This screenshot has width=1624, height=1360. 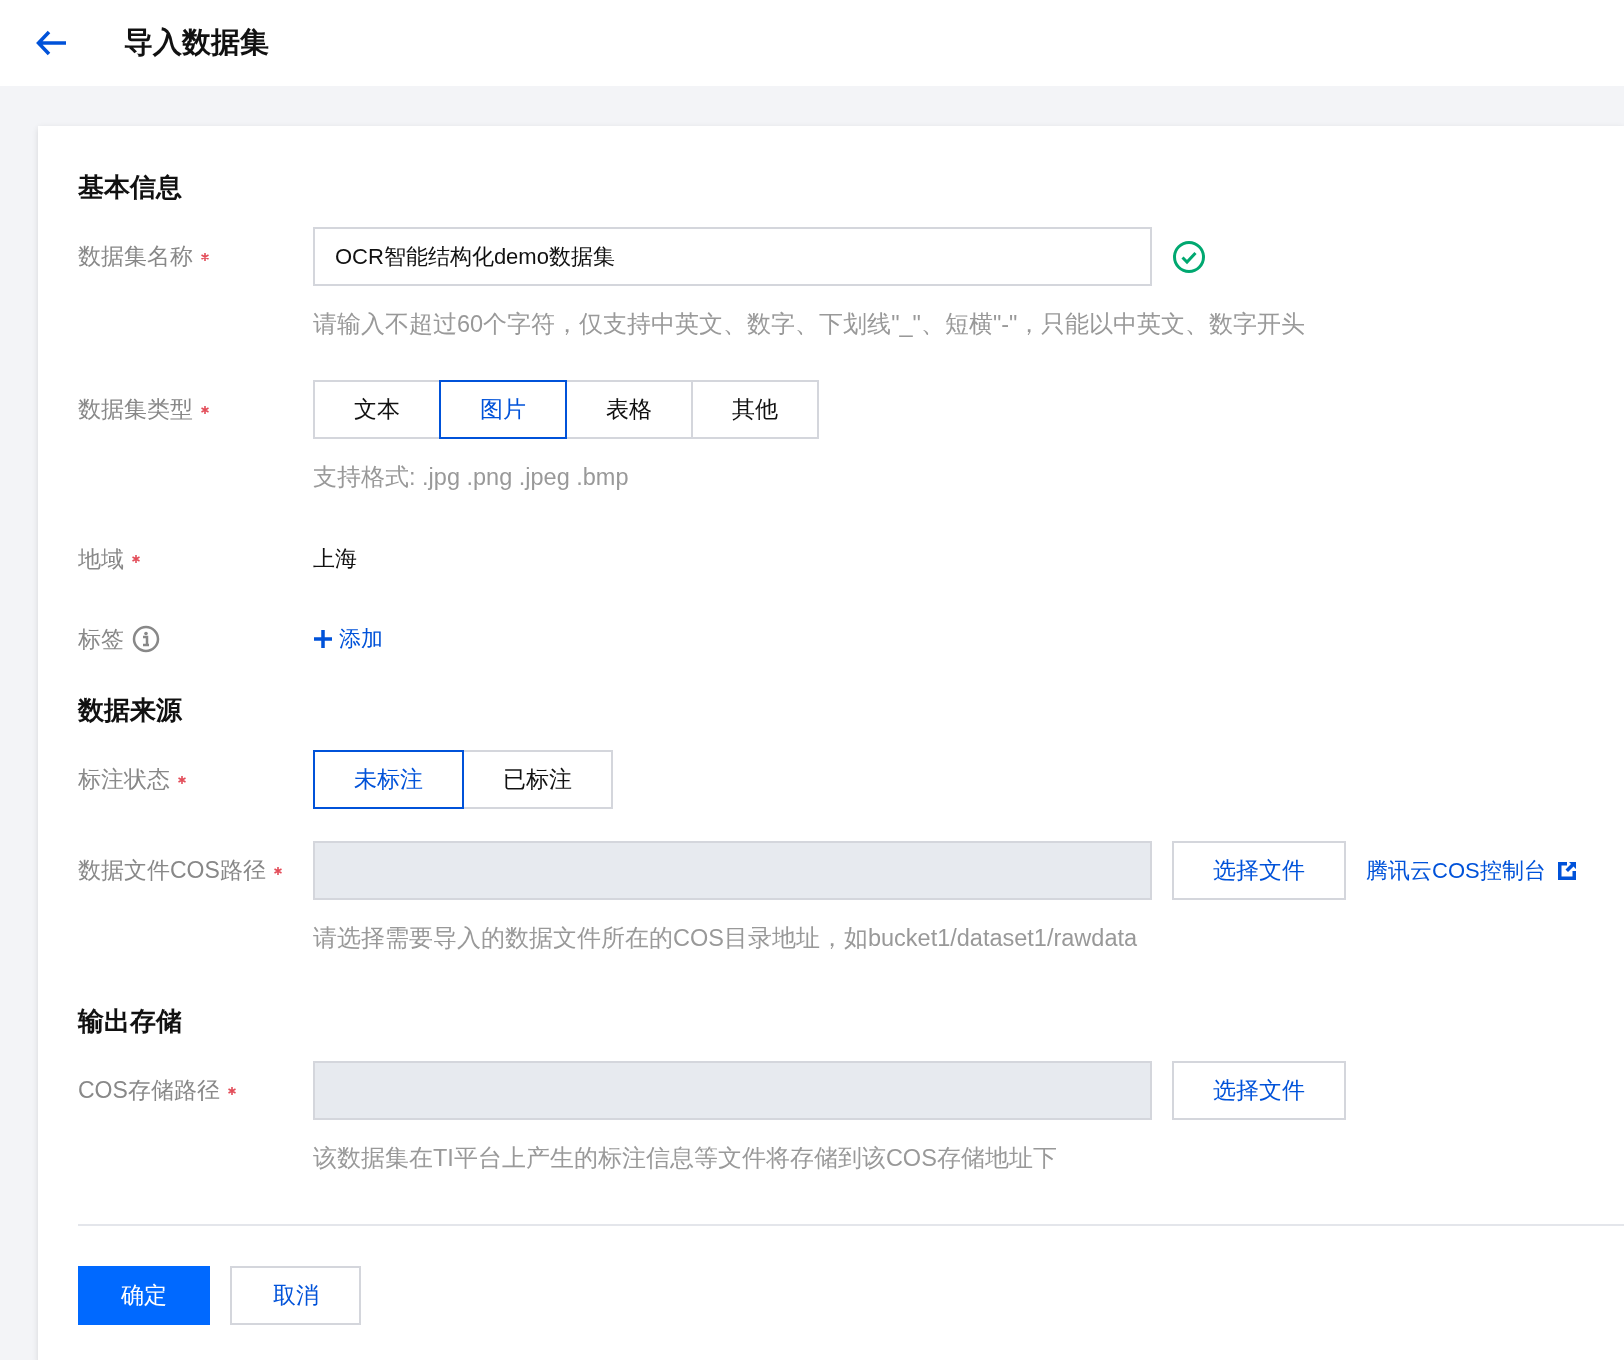 What do you see at coordinates (1566, 870) in the screenshot?
I see `external-link-icon` at bounding box center [1566, 870].